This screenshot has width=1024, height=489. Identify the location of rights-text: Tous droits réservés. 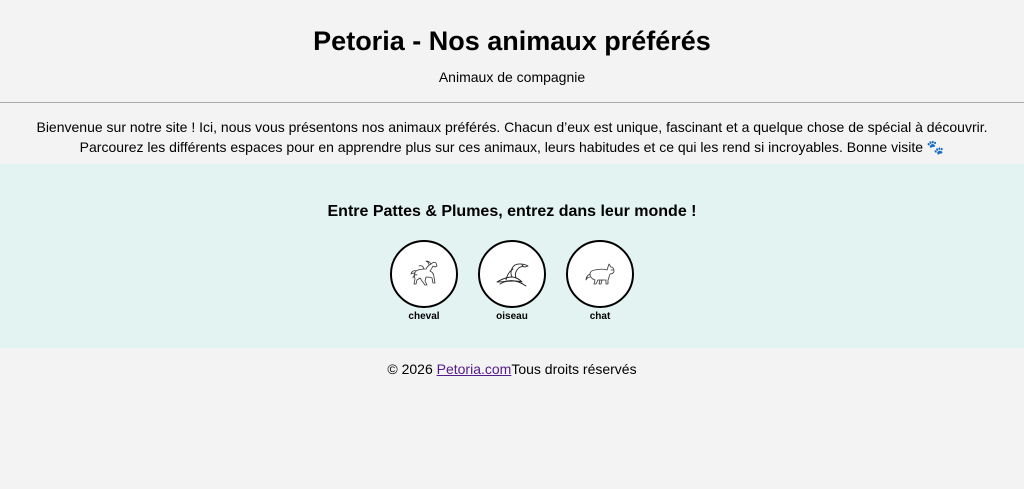
(574, 369).